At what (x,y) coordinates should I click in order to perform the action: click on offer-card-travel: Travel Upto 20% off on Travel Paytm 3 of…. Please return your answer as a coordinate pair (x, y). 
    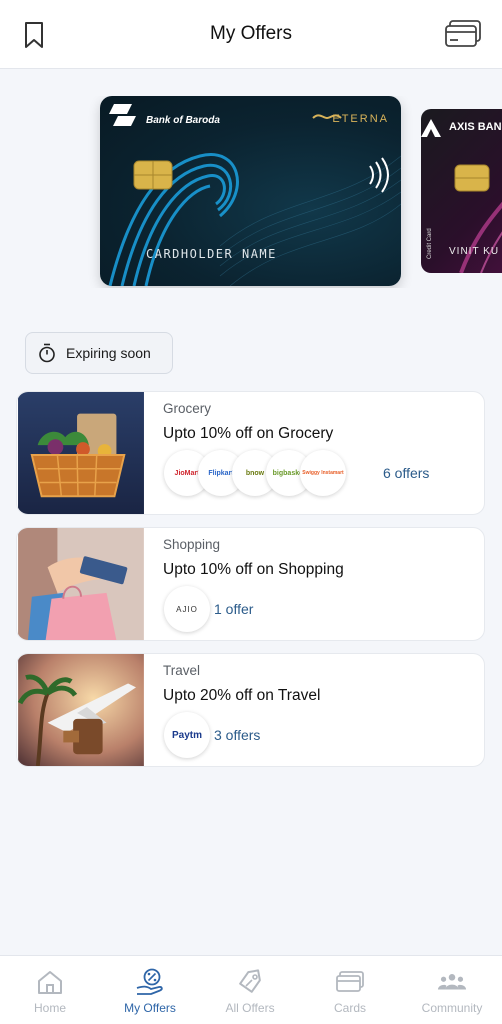
    Looking at the image, I should click on (250, 710).